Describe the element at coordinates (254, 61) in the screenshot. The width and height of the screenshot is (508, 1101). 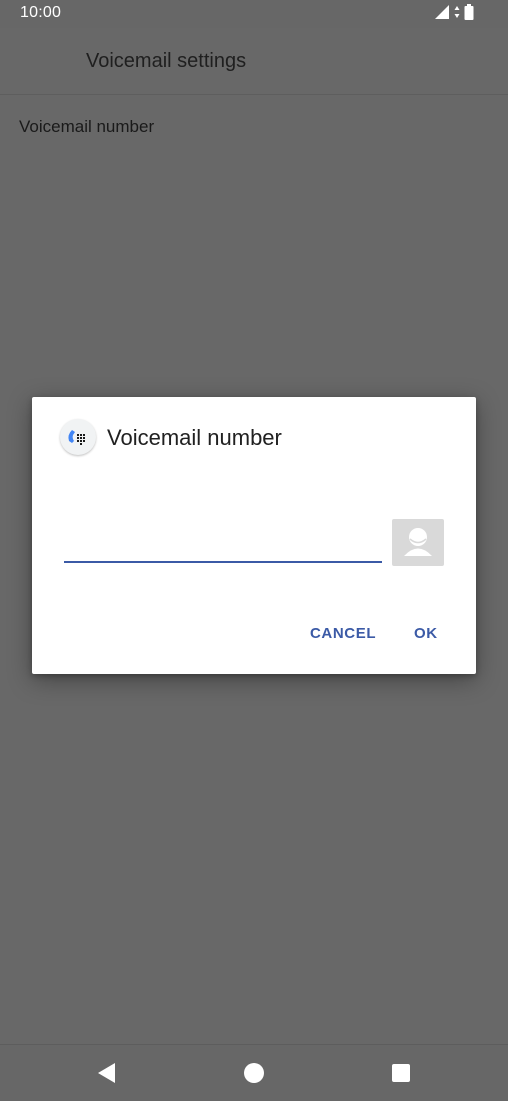
I see `app-bar: Voicemail settings` at that location.